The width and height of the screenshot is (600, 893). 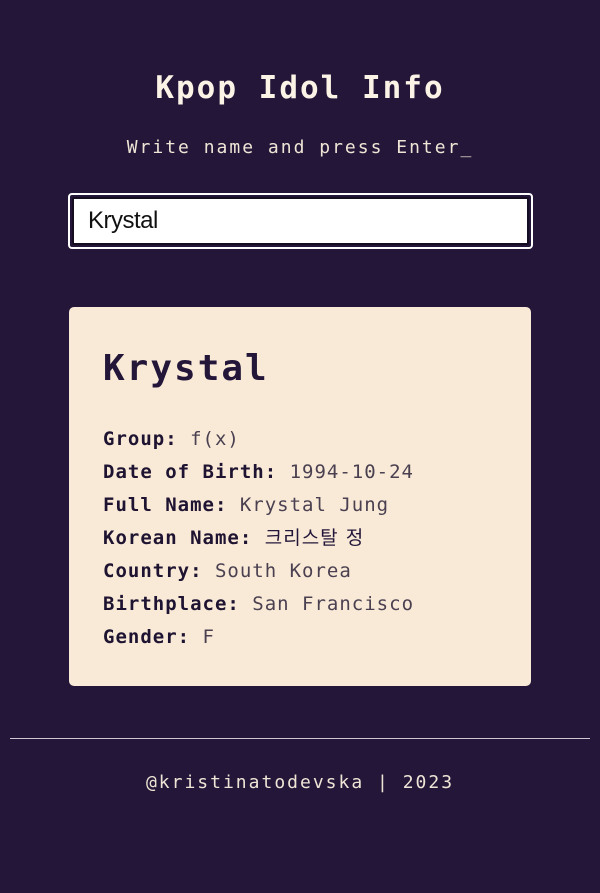 What do you see at coordinates (283, 571) in the screenshot?
I see `info-value: South Korea` at bounding box center [283, 571].